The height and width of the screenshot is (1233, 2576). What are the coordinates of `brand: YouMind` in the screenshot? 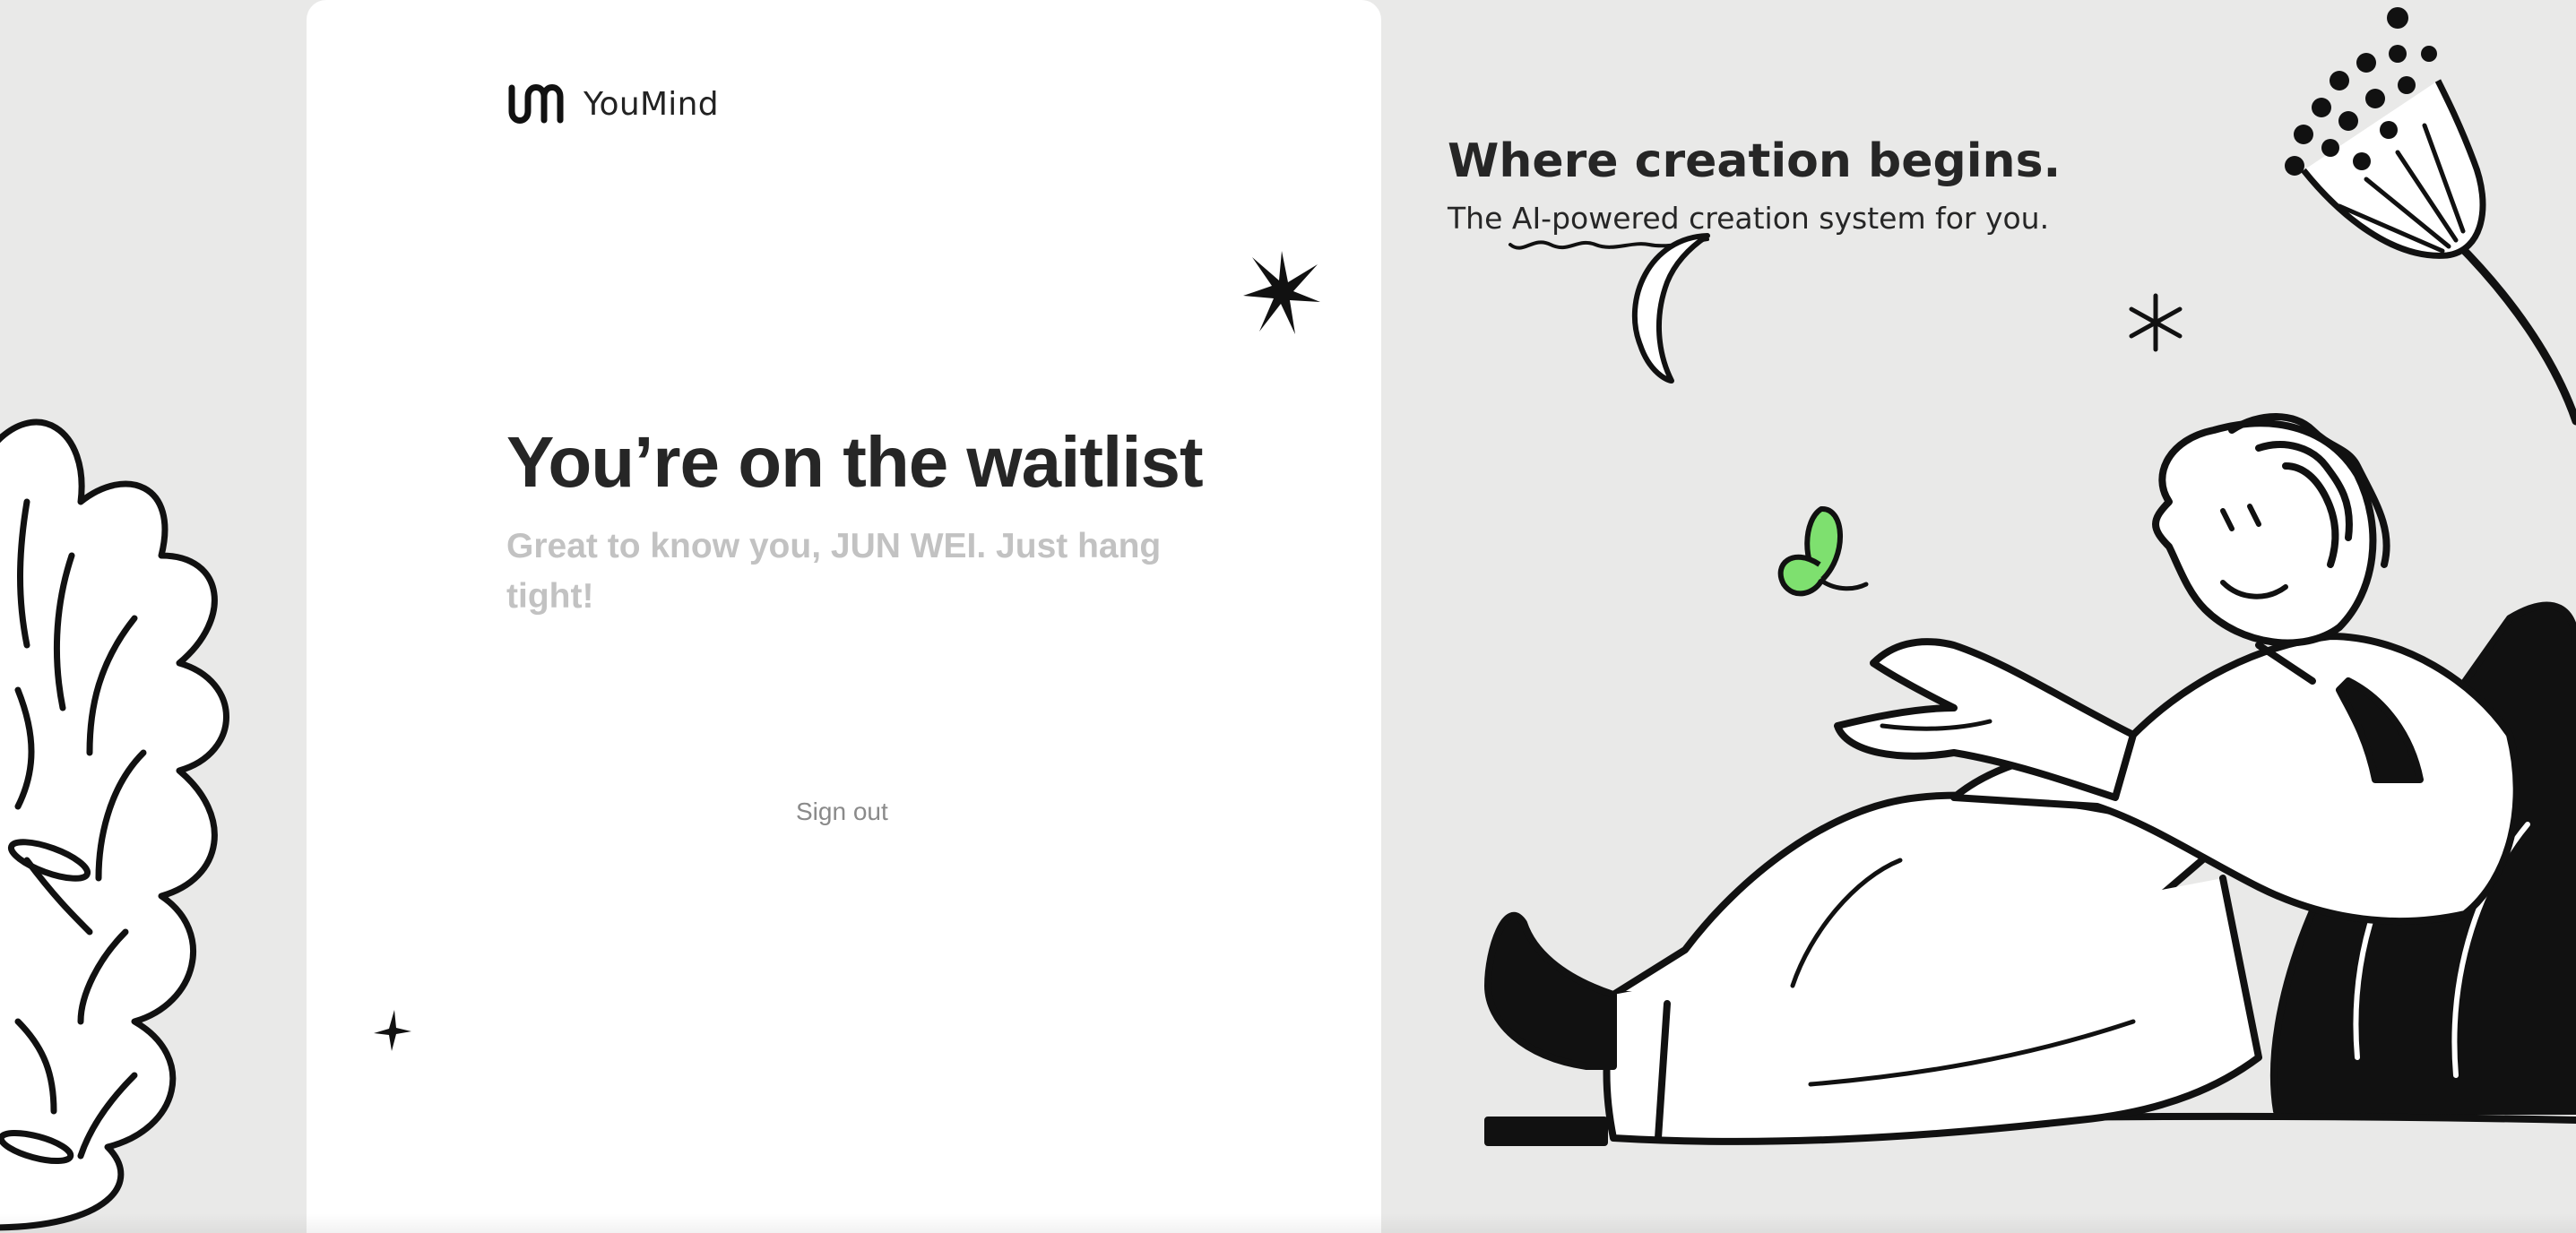 It's located at (612, 104).